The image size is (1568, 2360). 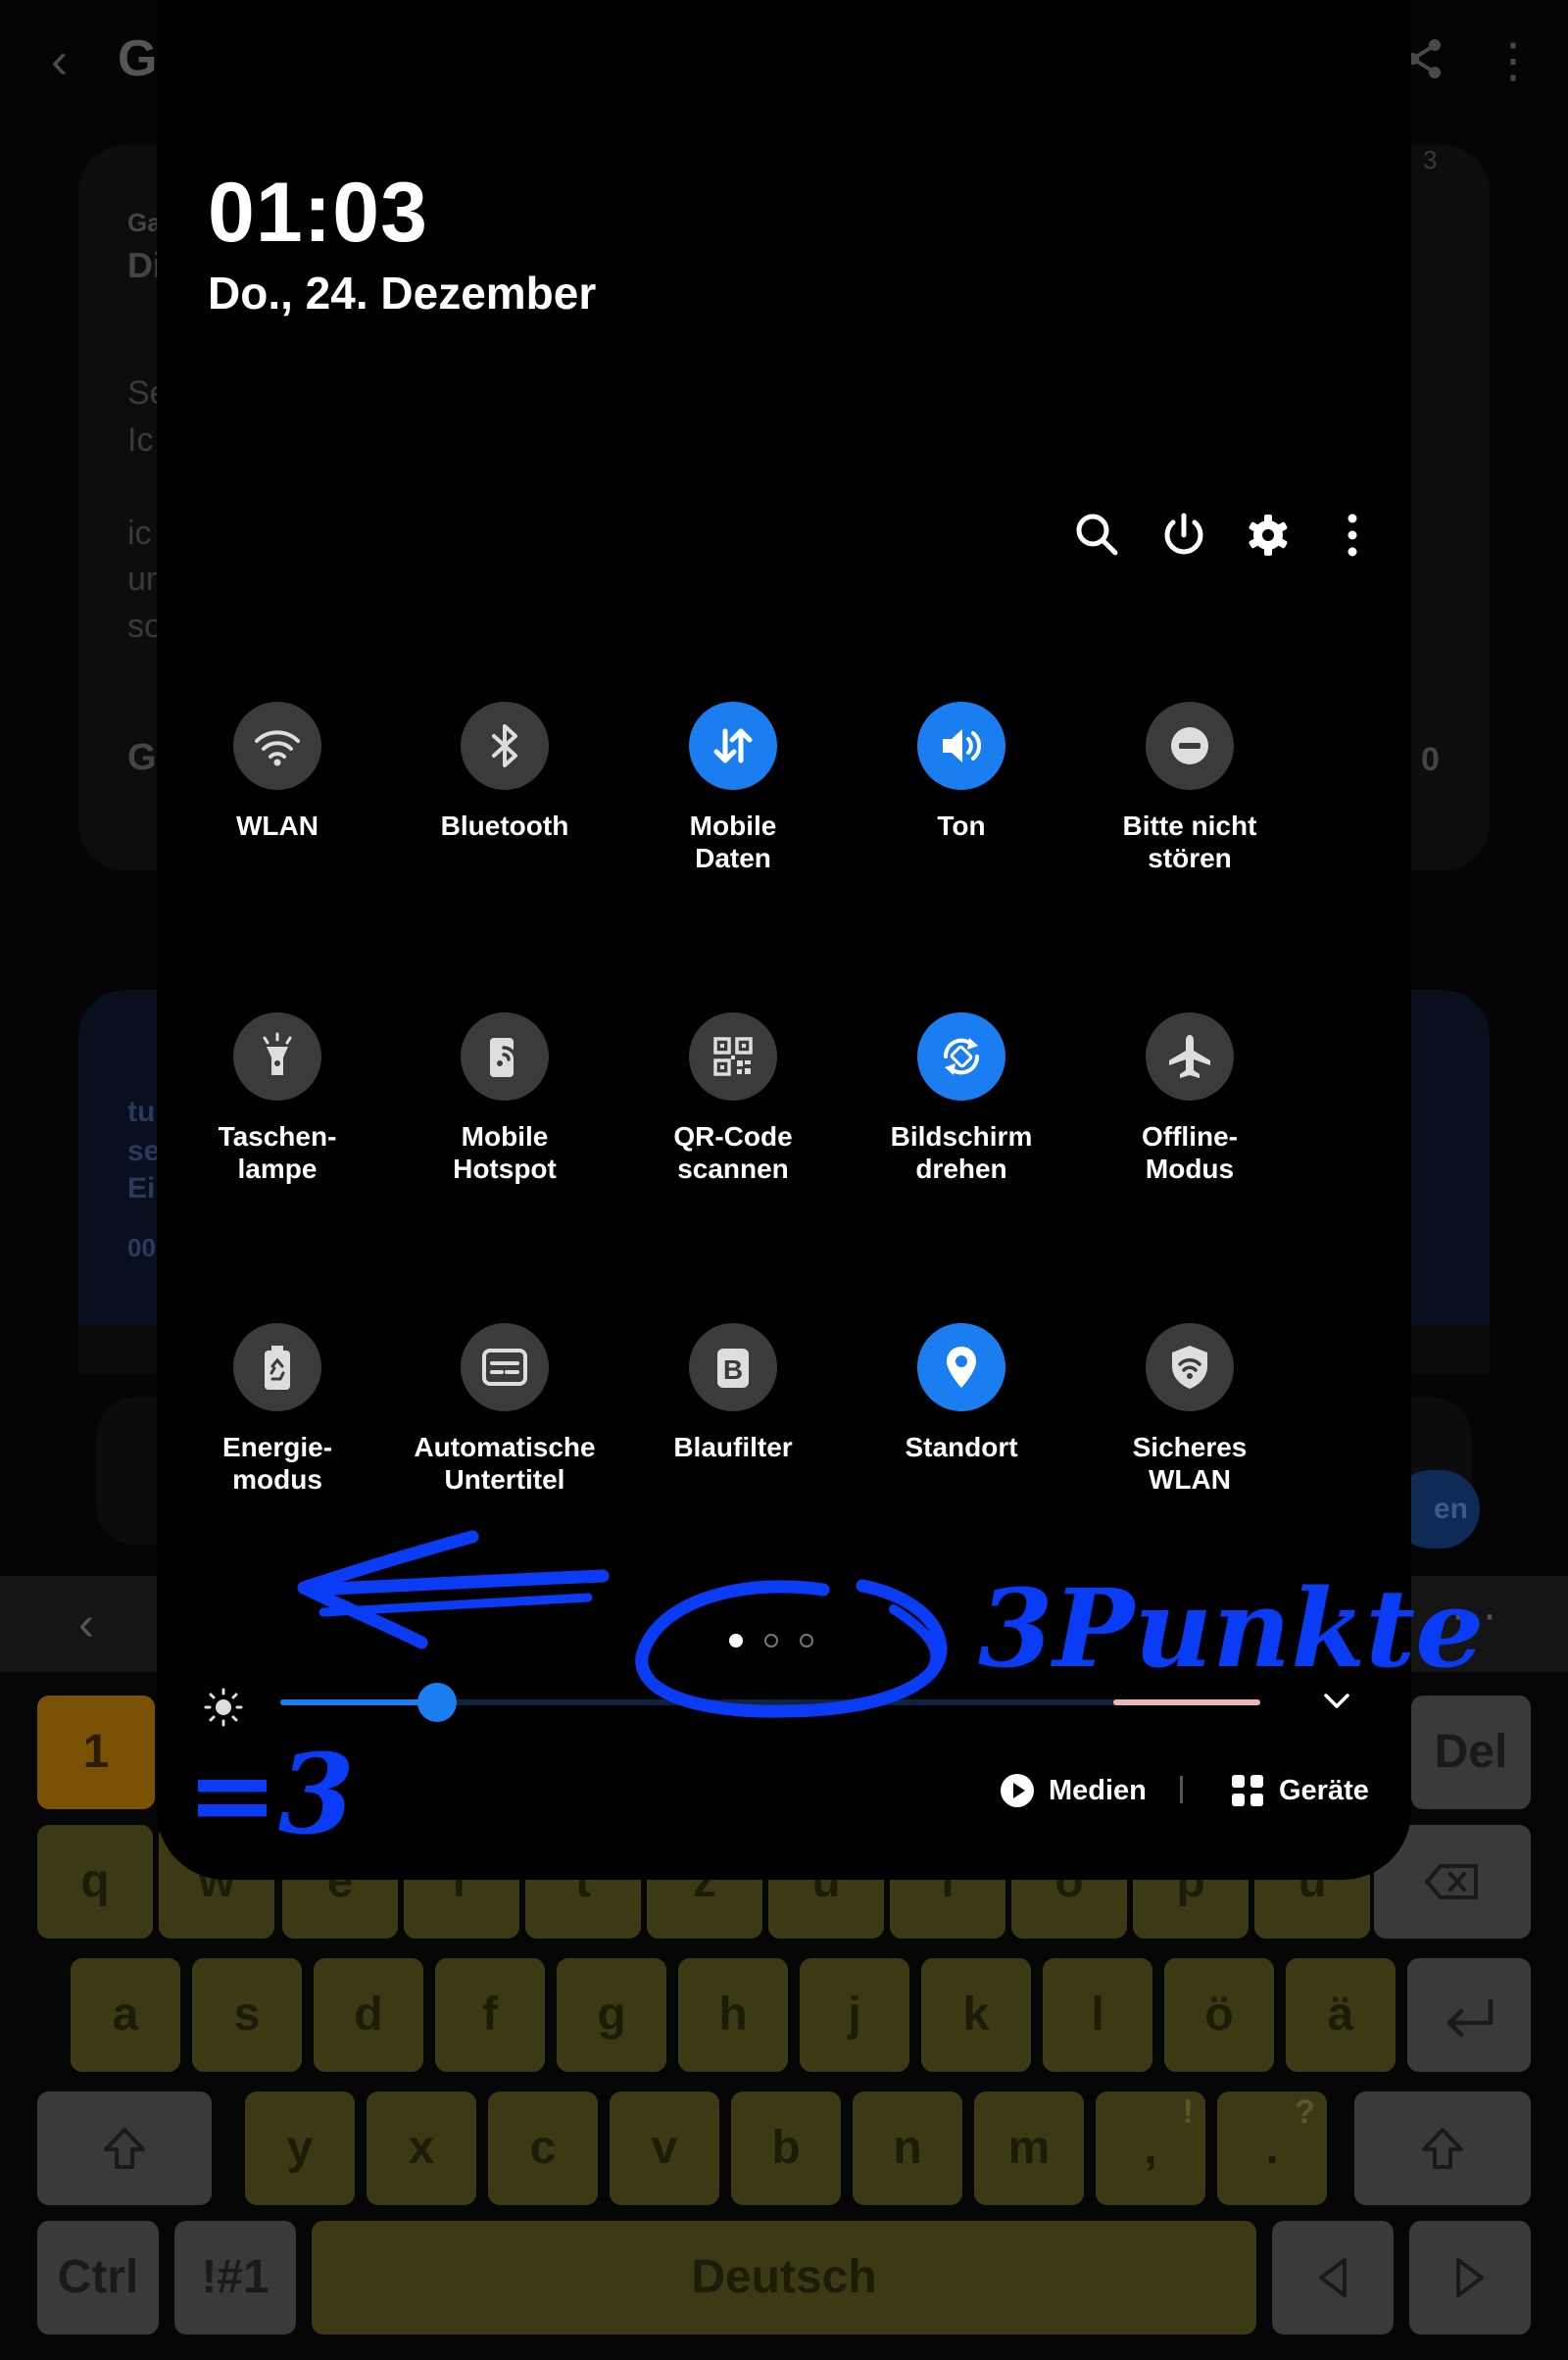 What do you see at coordinates (1098, 1790) in the screenshot?
I see `media-button-label: Medien` at bounding box center [1098, 1790].